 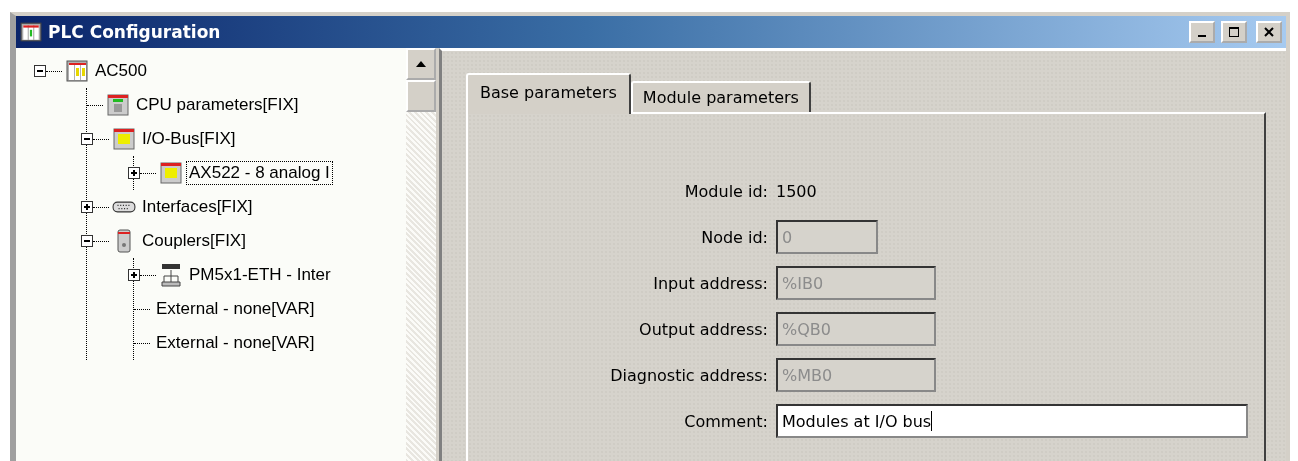 I want to click on field-label: Output address:, so click(x=703, y=329).